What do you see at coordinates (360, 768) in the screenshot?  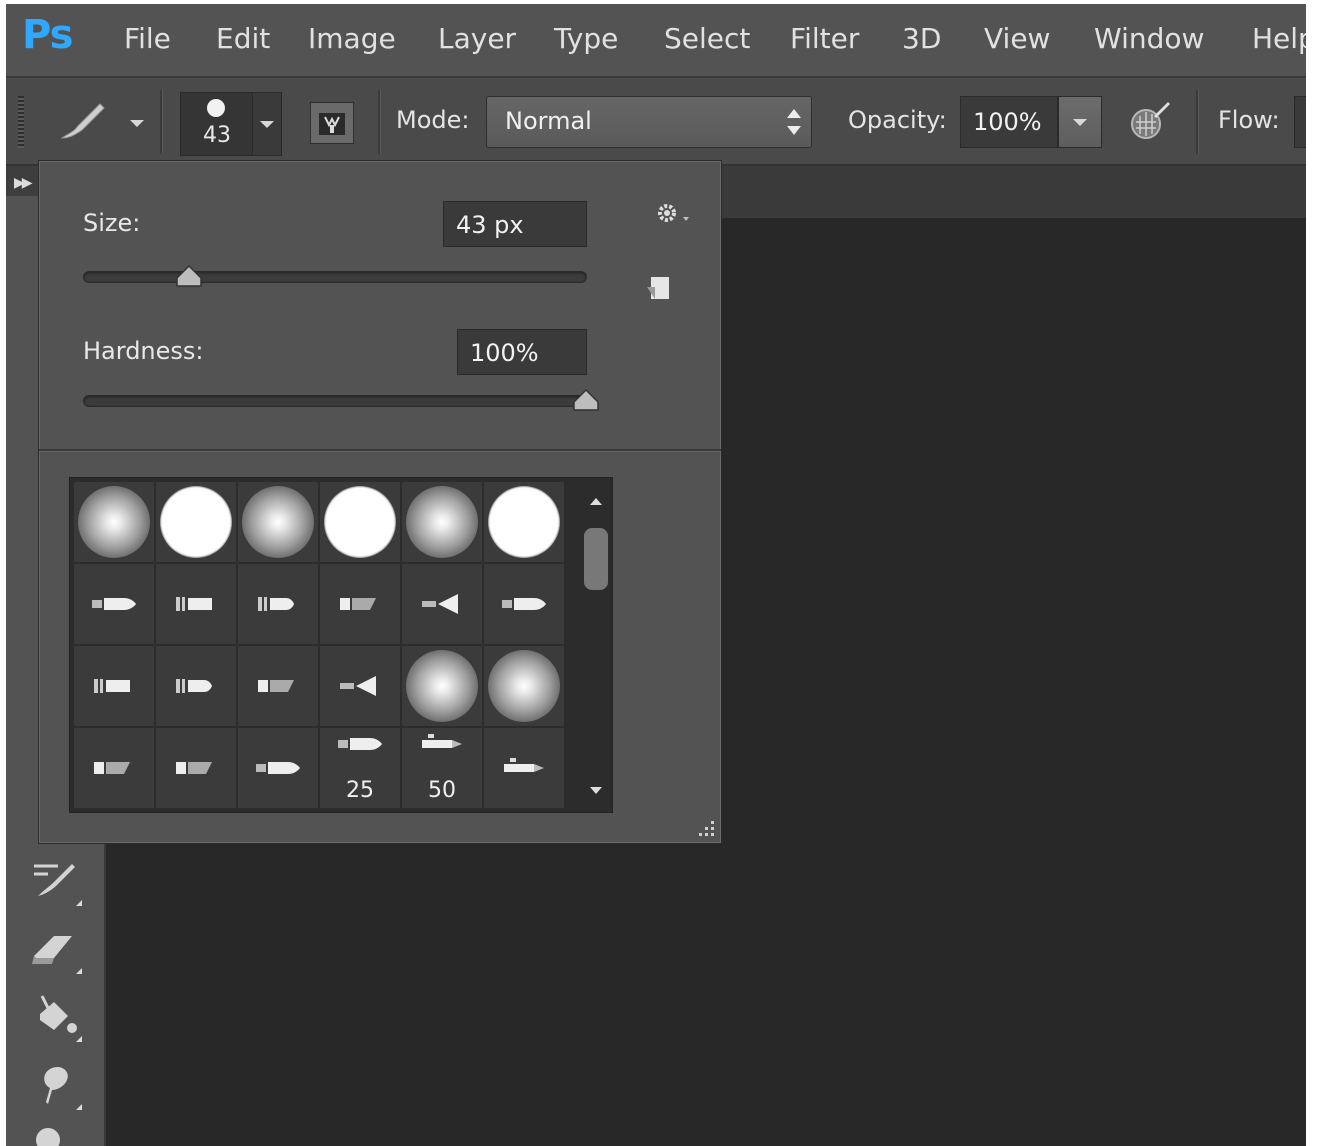 I see `brush-preset-tip-round: 25` at bounding box center [360, 768].